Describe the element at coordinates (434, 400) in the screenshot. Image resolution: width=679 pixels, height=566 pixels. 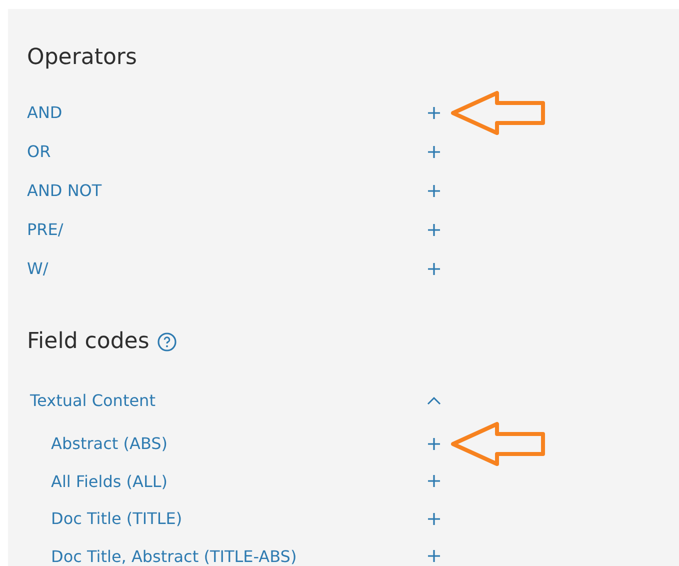
I see `caret-icon` at that location.